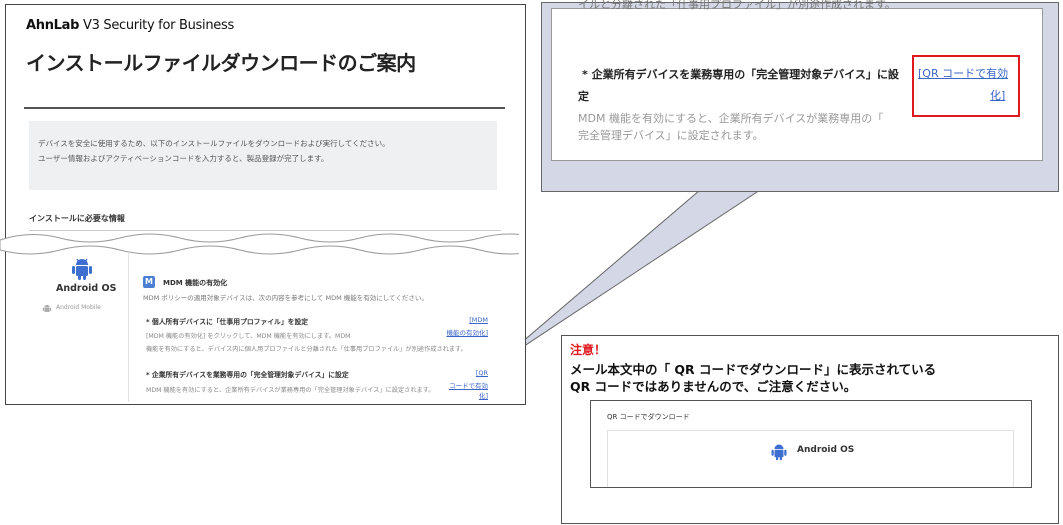 This screenshot has height=525, width=1063. Describe the element at coordinates (810, 458) in the screenshot. I see `qr-platform-card` at that location.